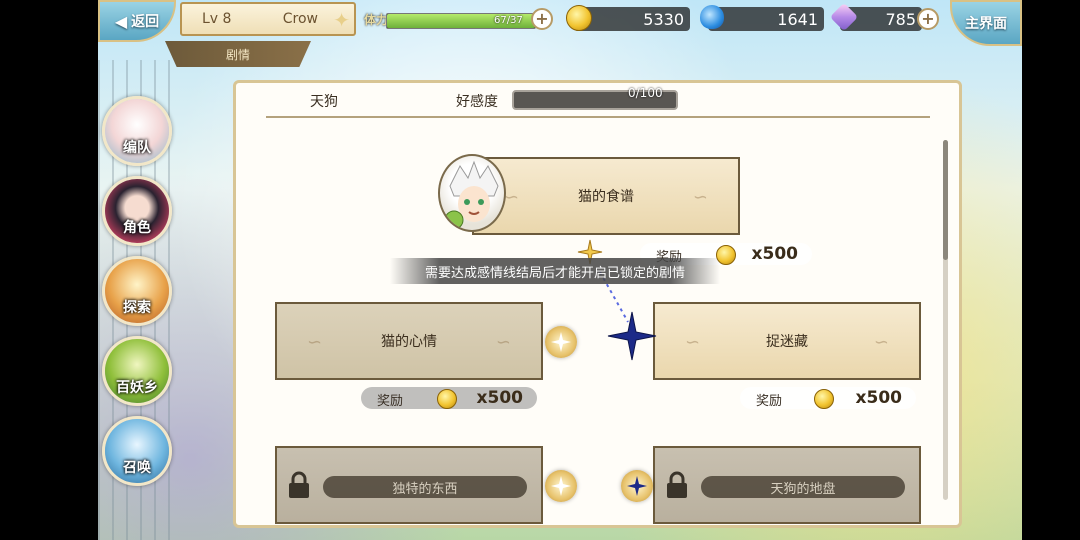  I want to click on stamina-value: 67/37, so click(508, 20).